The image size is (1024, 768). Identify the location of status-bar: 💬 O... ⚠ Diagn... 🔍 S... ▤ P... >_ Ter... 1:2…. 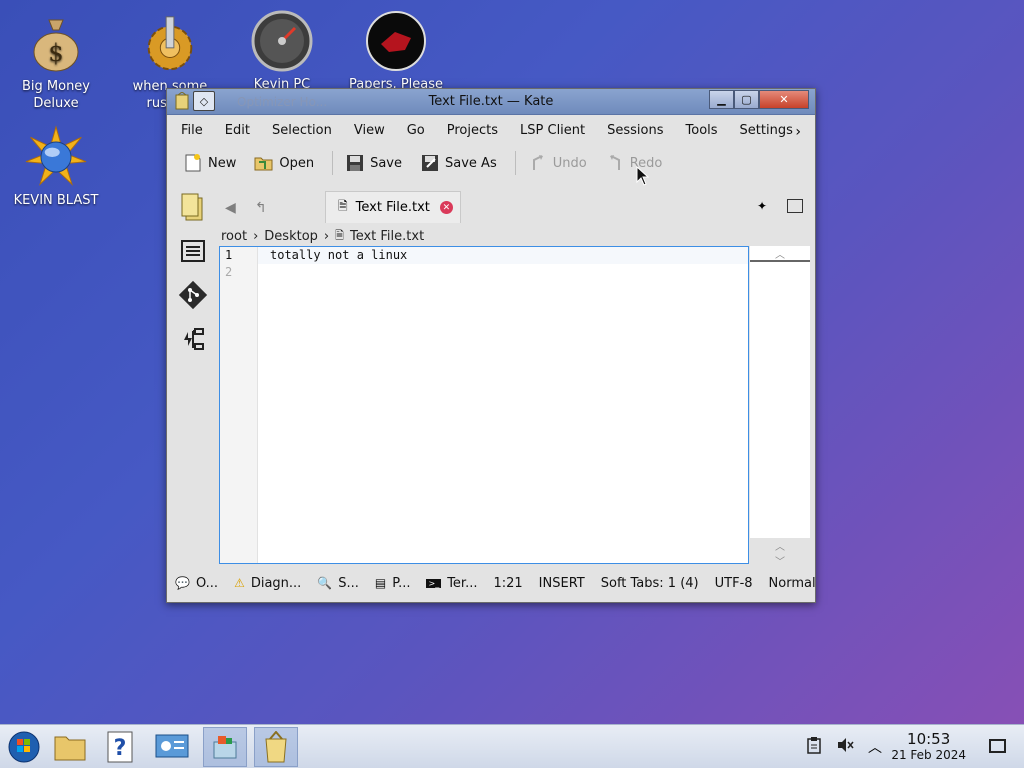
(495, 583).